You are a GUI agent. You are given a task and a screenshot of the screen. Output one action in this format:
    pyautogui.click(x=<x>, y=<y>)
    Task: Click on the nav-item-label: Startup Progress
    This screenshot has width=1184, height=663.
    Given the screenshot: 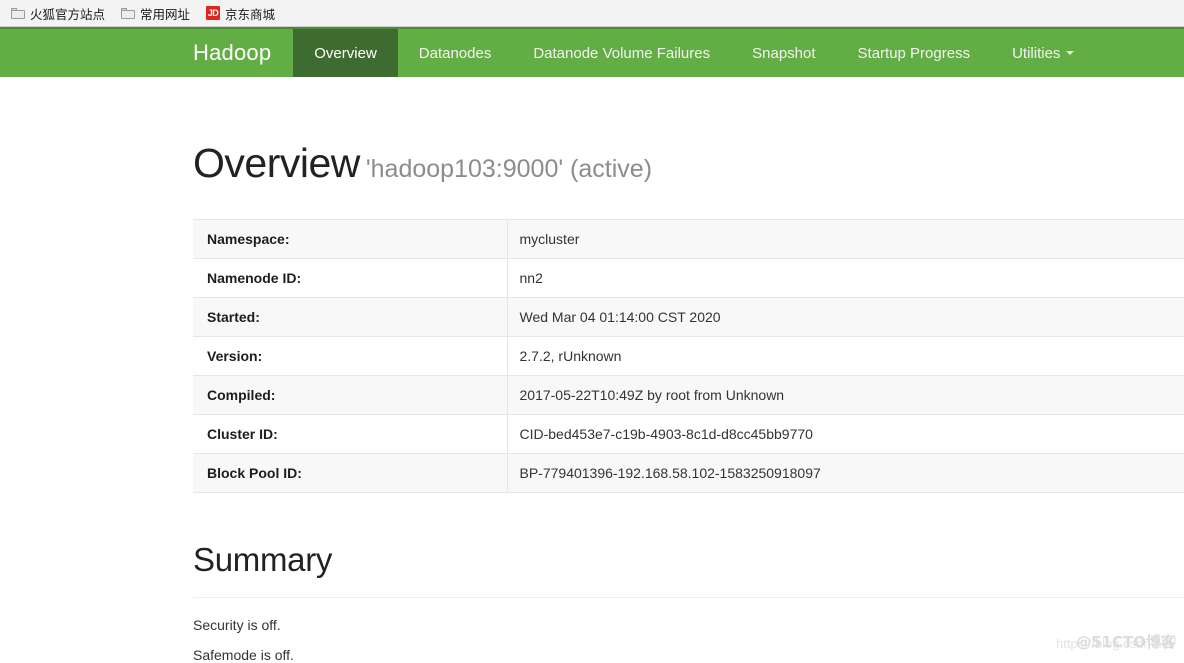 What is the action you would take?
    pyautogui.click(x=914, y=53)
    